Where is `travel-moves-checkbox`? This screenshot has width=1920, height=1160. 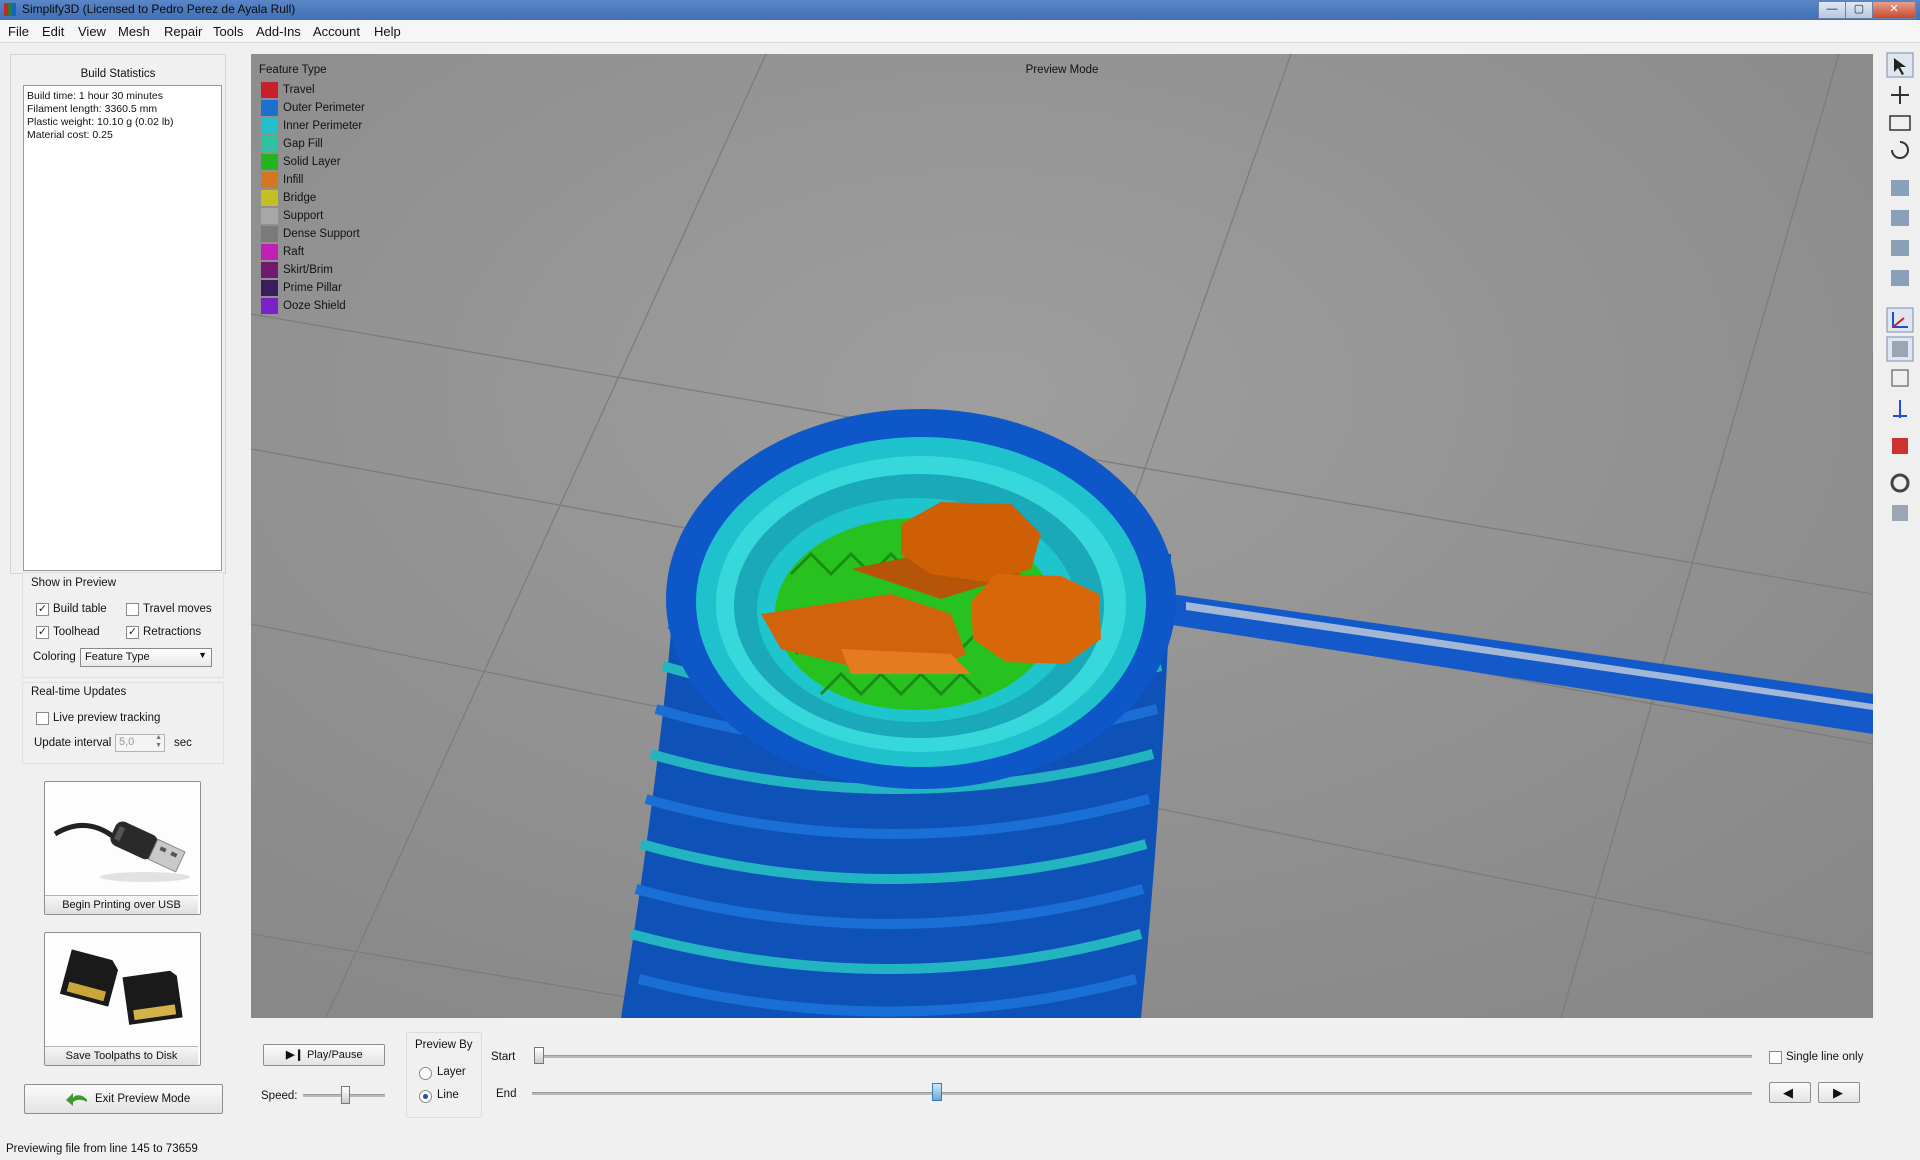 travel-moves-checkbox is located at coordinates (132, 609).